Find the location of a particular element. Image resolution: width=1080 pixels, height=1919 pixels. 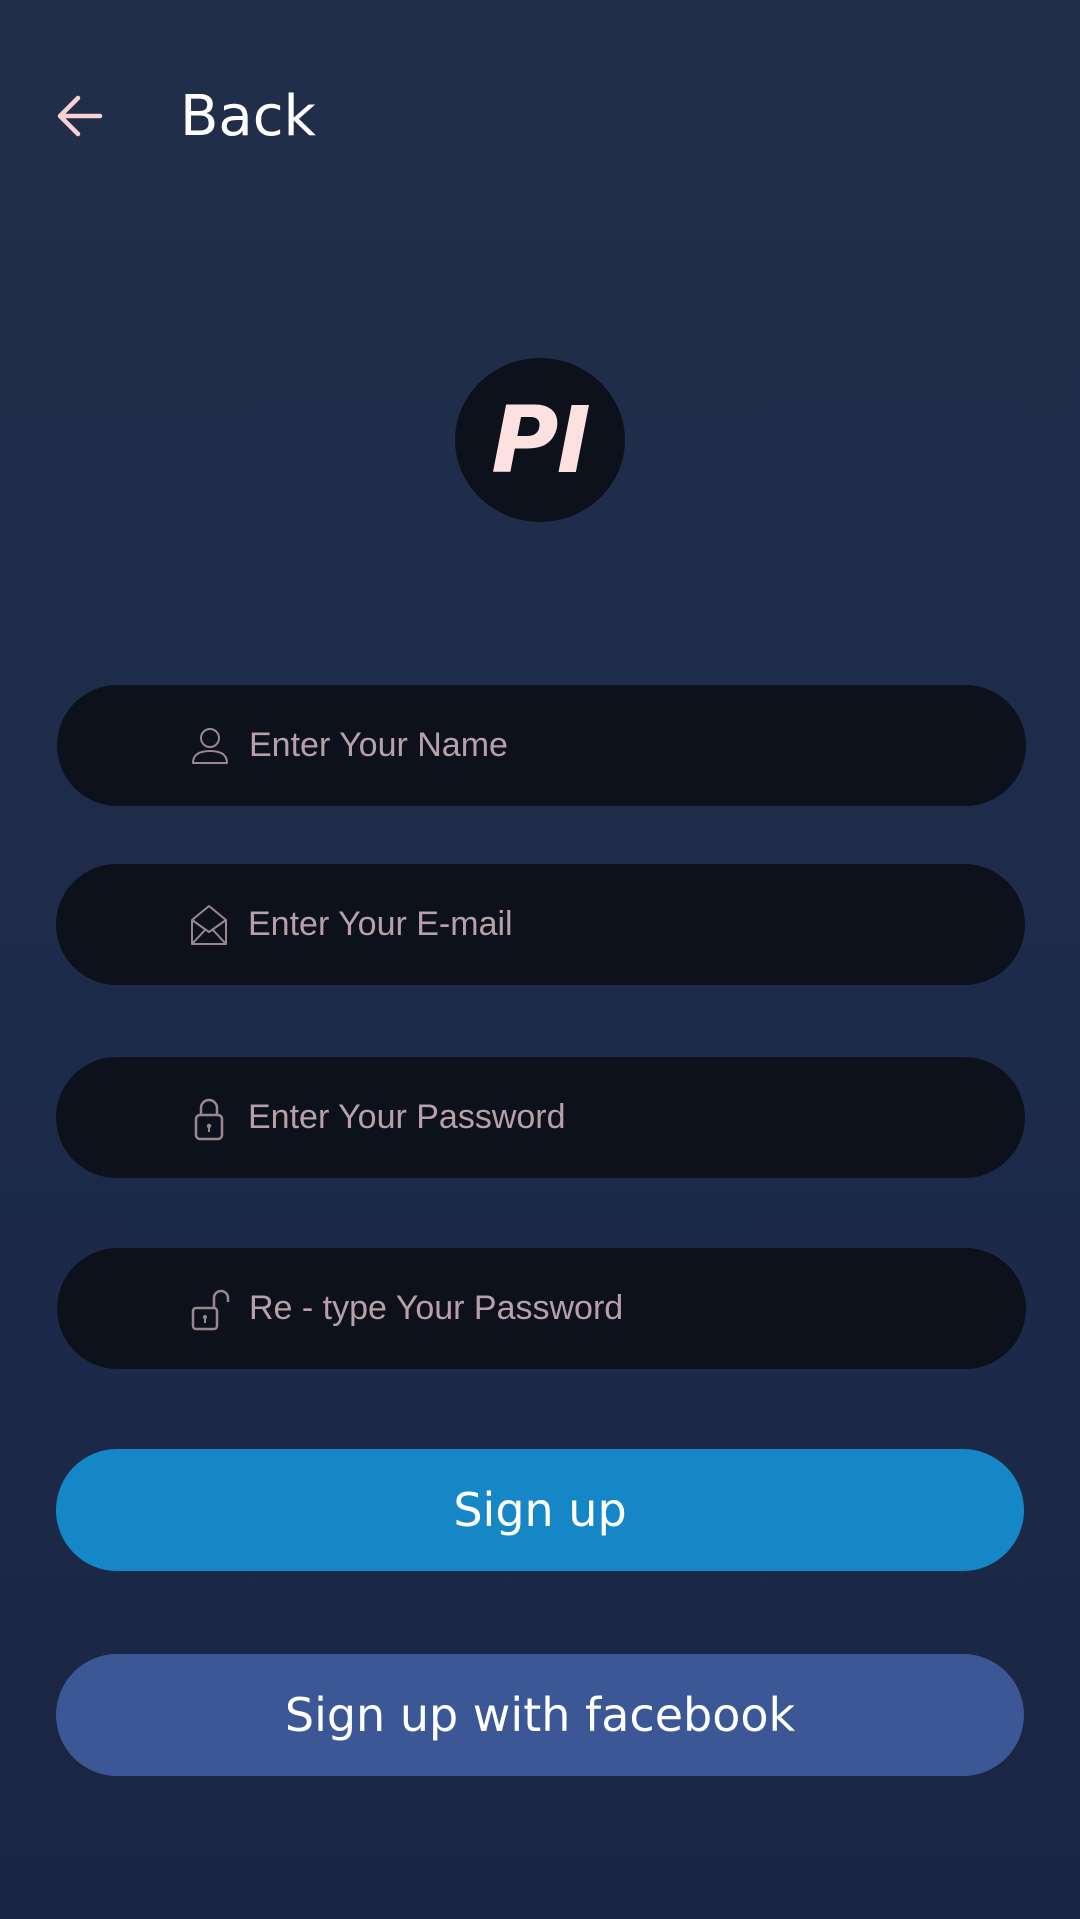

envelope-icon is located at coordinates (209, 925).